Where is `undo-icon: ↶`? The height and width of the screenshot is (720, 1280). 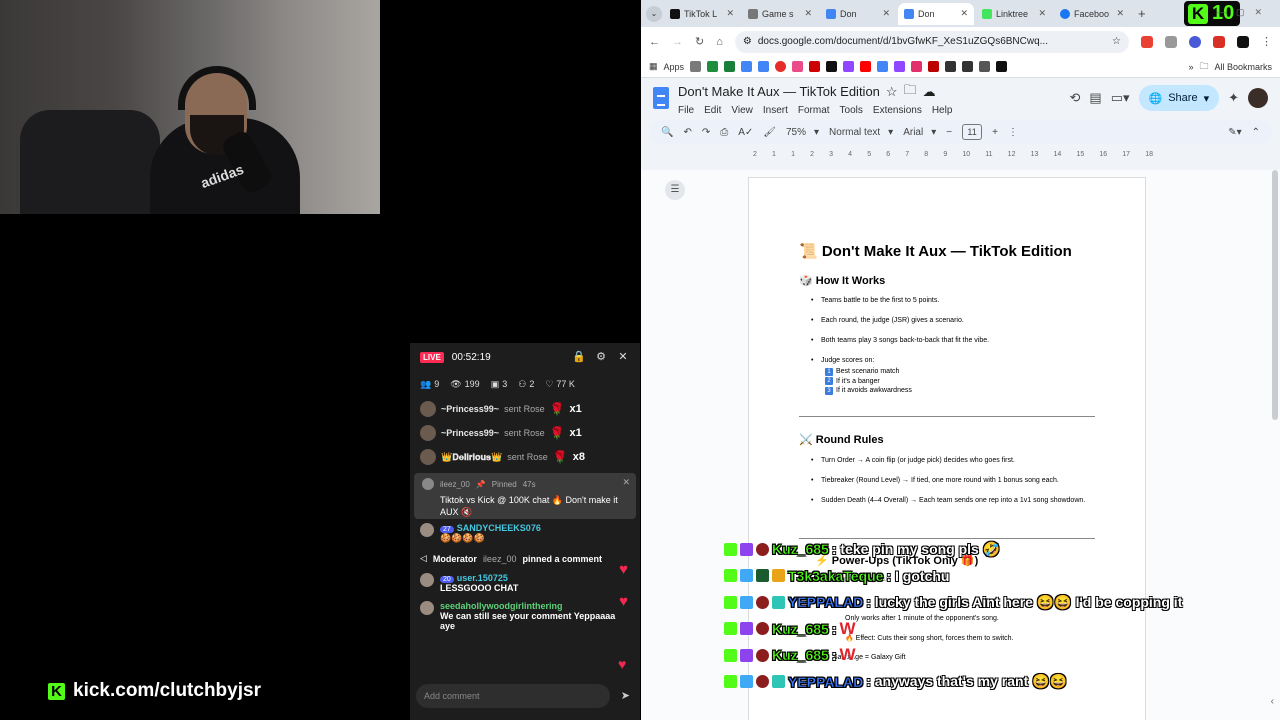
undo-icon: ↶ is located at coordinates (687, 132).